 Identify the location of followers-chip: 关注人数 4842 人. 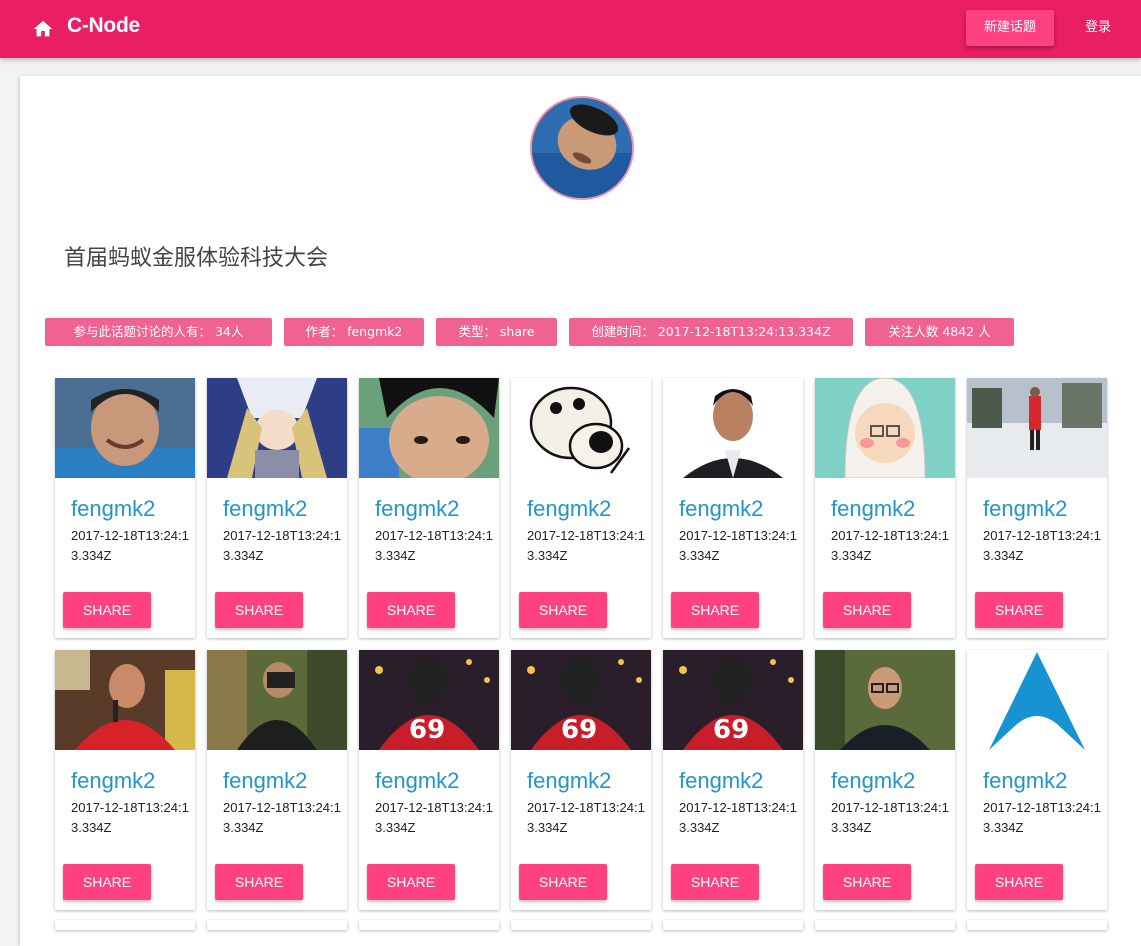
(939, 332).